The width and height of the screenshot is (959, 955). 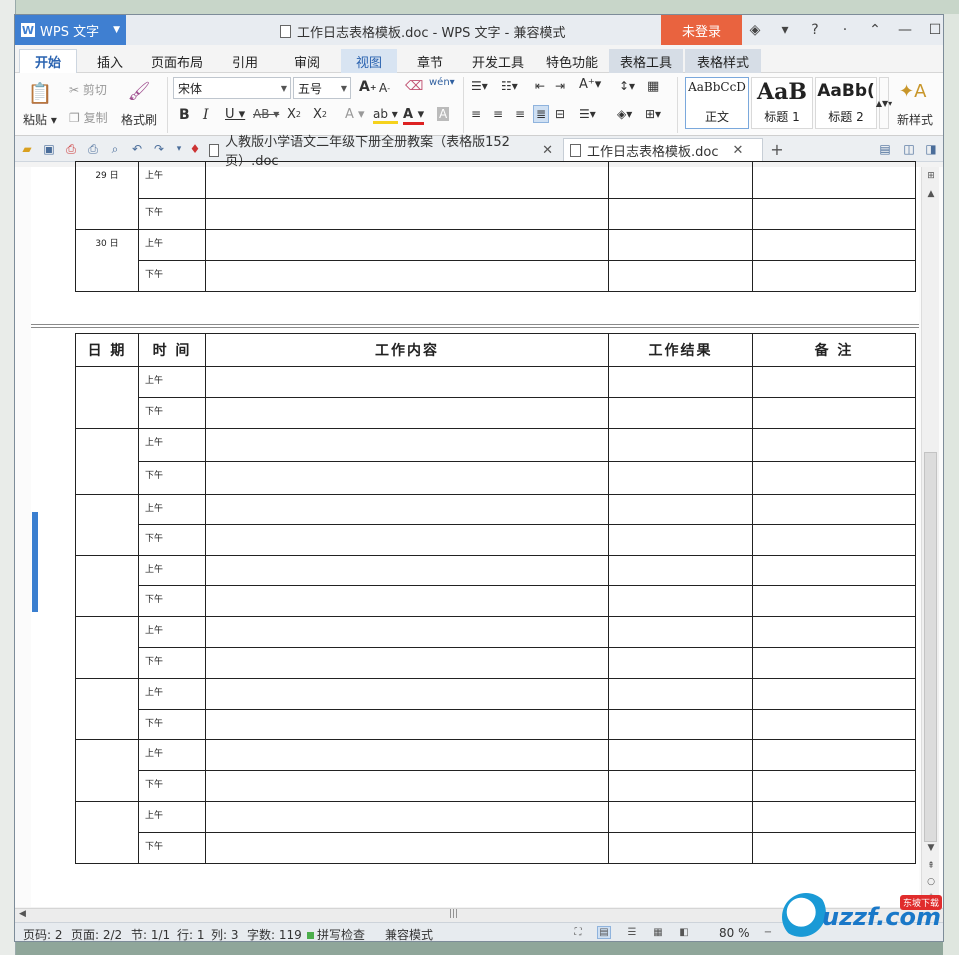 I want to click on vertical-scroll-thumb, so click(x=930, y=647).